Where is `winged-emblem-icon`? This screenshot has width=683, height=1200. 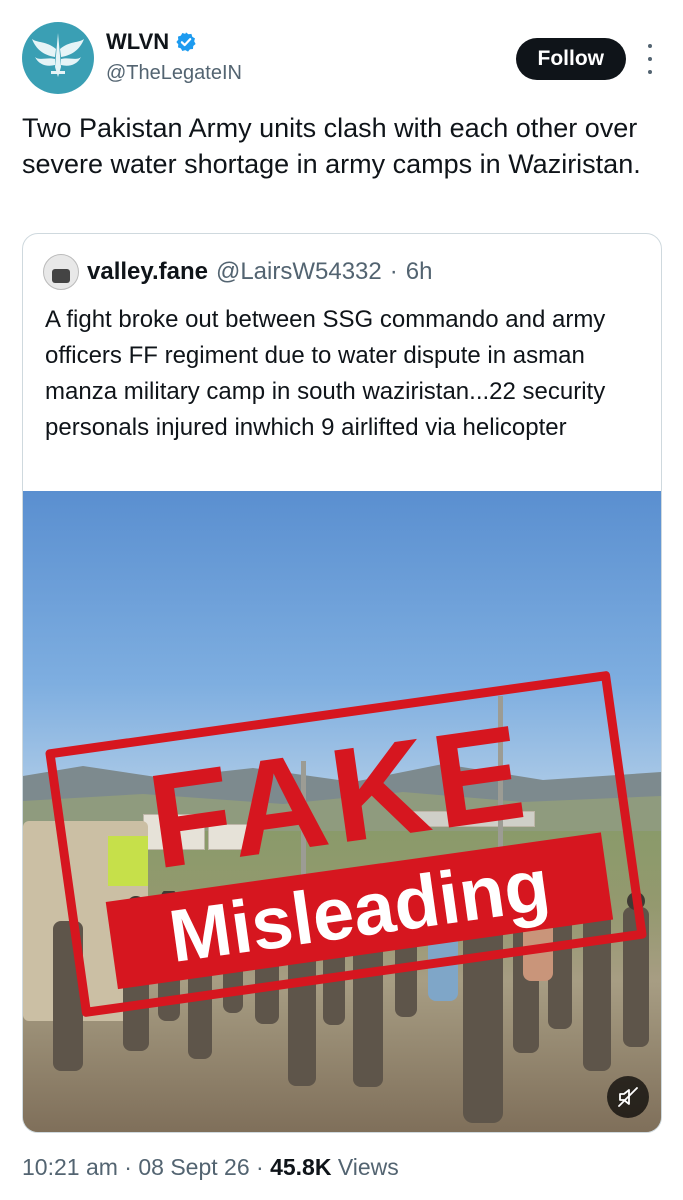
winged-emblem-icon is located at coordinates (58, 55).